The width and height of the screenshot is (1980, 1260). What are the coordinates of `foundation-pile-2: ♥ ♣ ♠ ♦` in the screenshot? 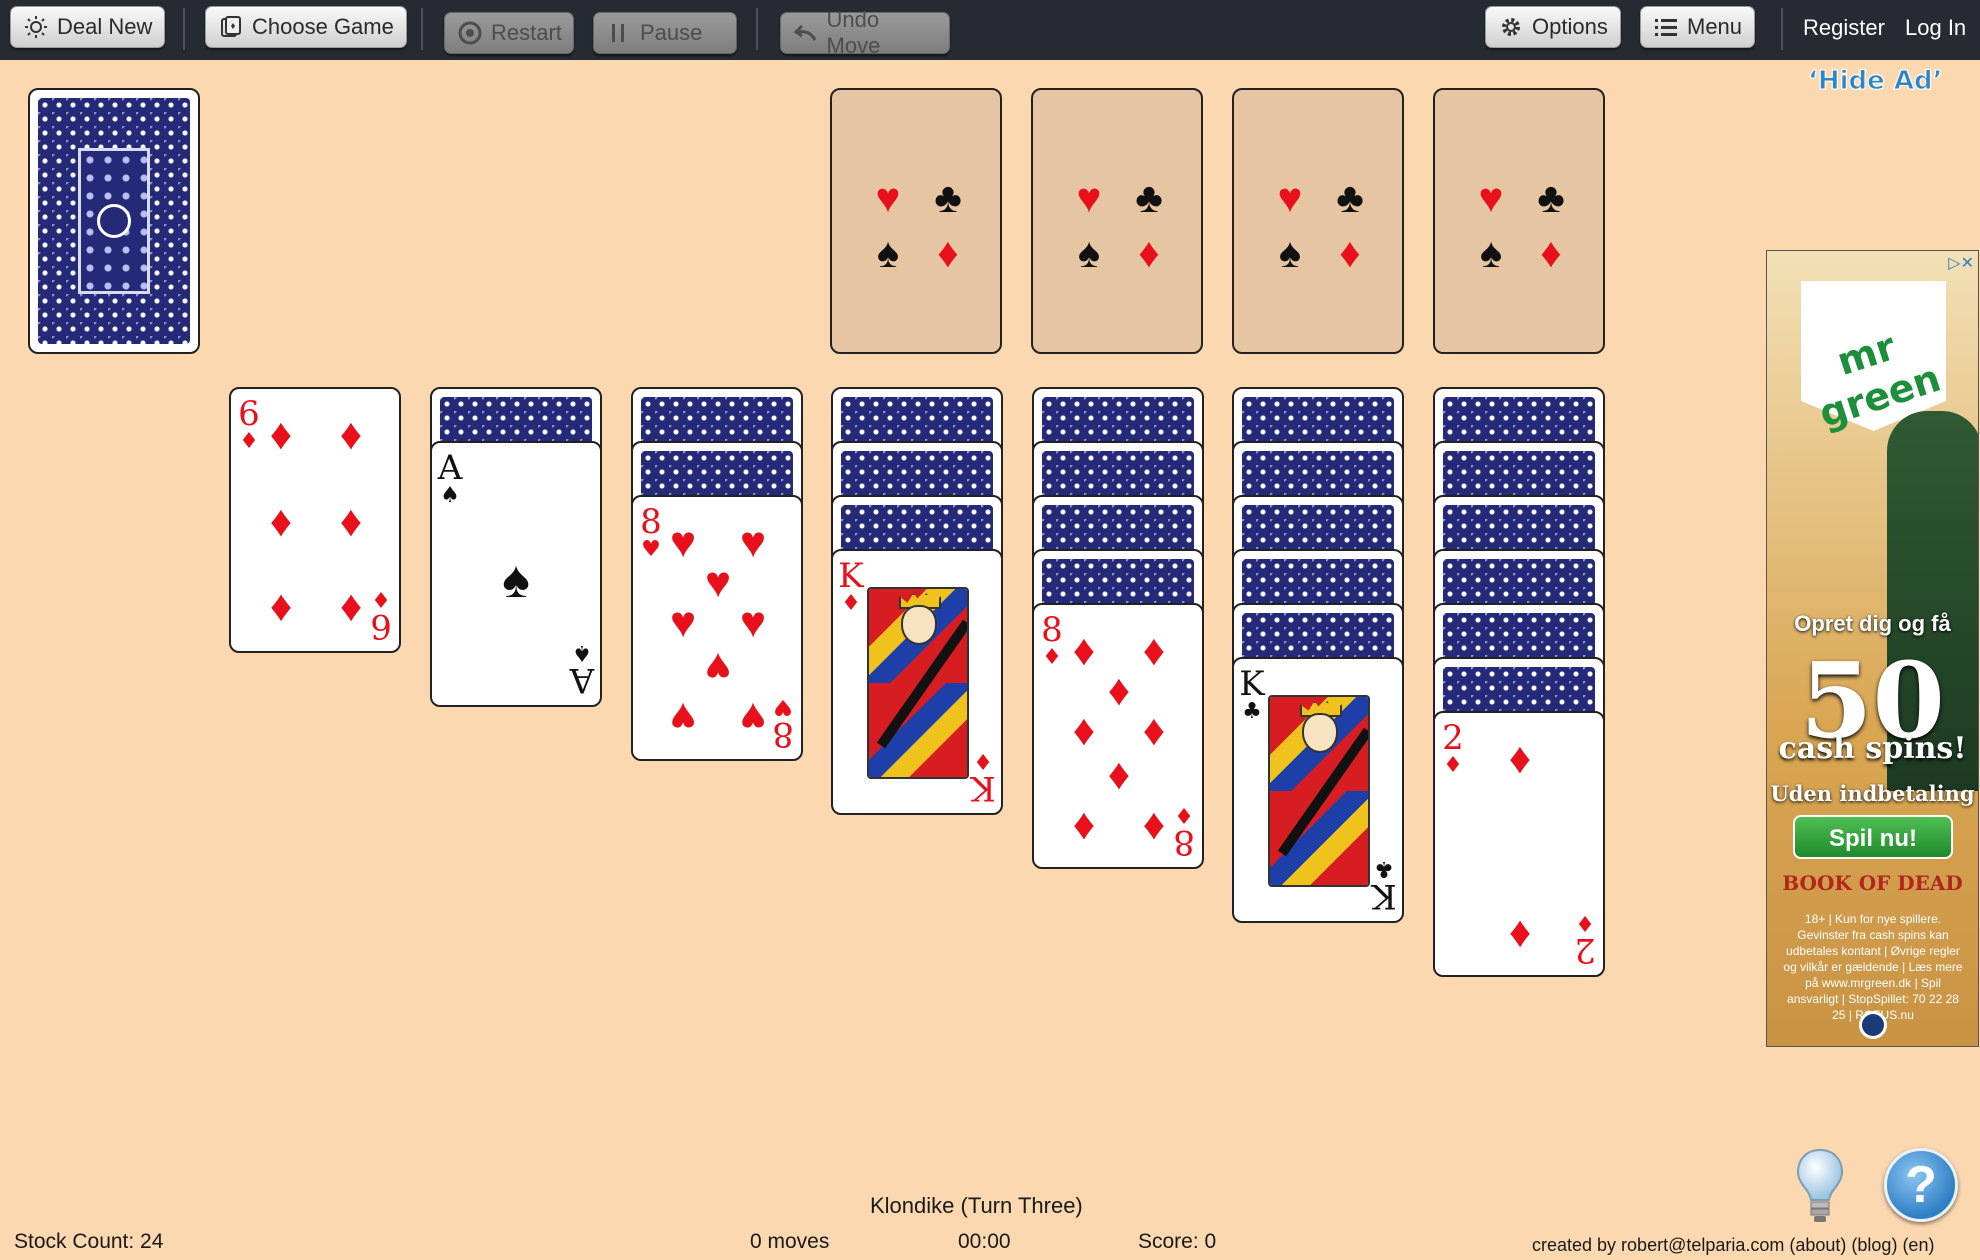 It's located at (1117, 221).